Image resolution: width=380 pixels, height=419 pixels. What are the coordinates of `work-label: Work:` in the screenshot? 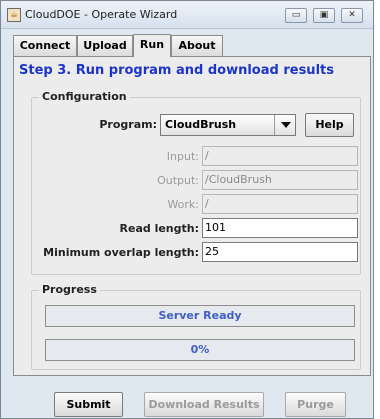 It's located at (183, 204).